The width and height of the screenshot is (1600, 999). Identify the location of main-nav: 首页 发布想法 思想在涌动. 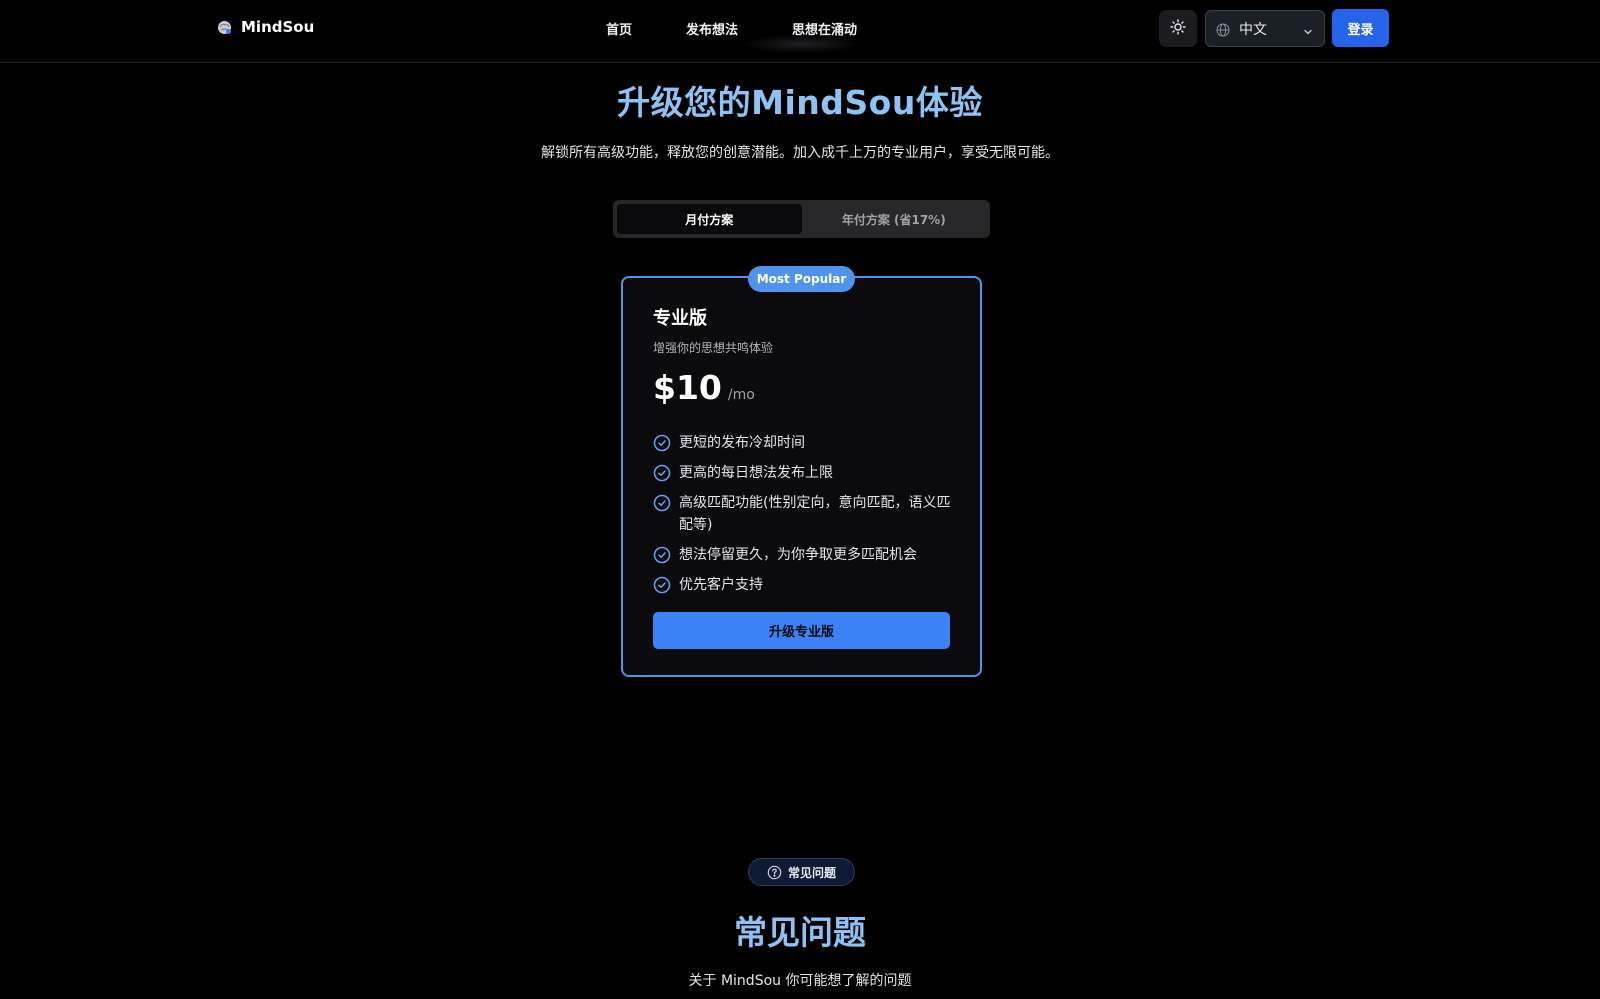
(758, 28).